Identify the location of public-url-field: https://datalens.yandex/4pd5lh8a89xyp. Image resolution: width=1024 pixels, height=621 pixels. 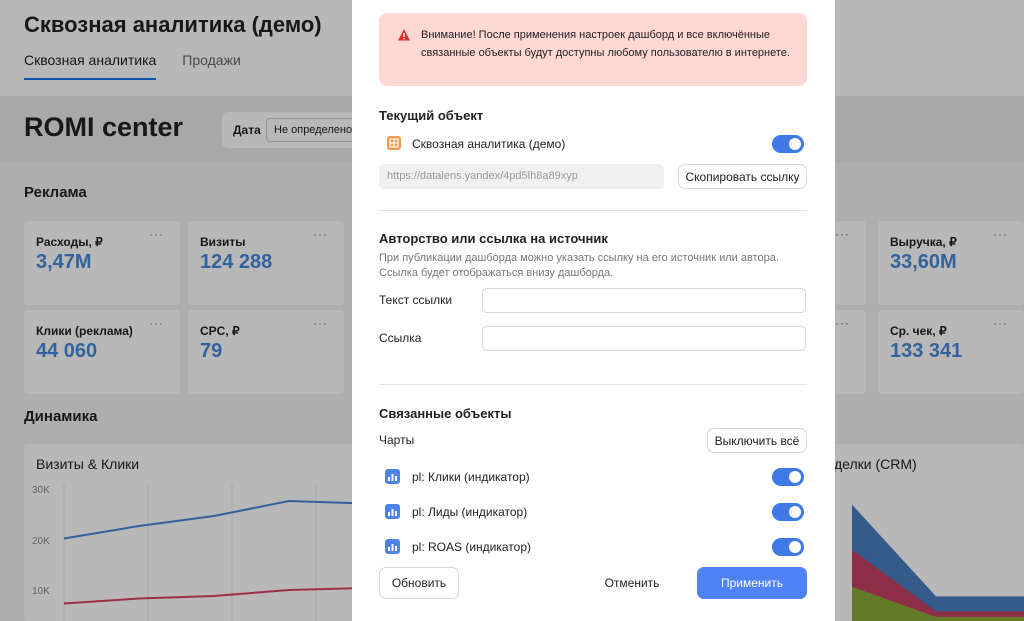
(521, 176).